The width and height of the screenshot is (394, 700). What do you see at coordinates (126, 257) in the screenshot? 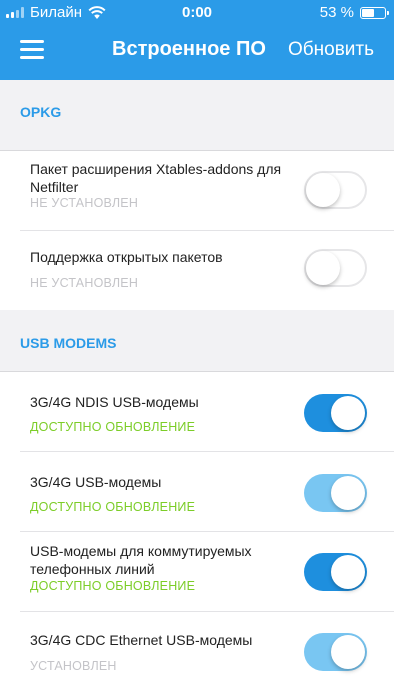
I see `item-title: Поддержка открытых пакетов` at bounding box center [126, 257].